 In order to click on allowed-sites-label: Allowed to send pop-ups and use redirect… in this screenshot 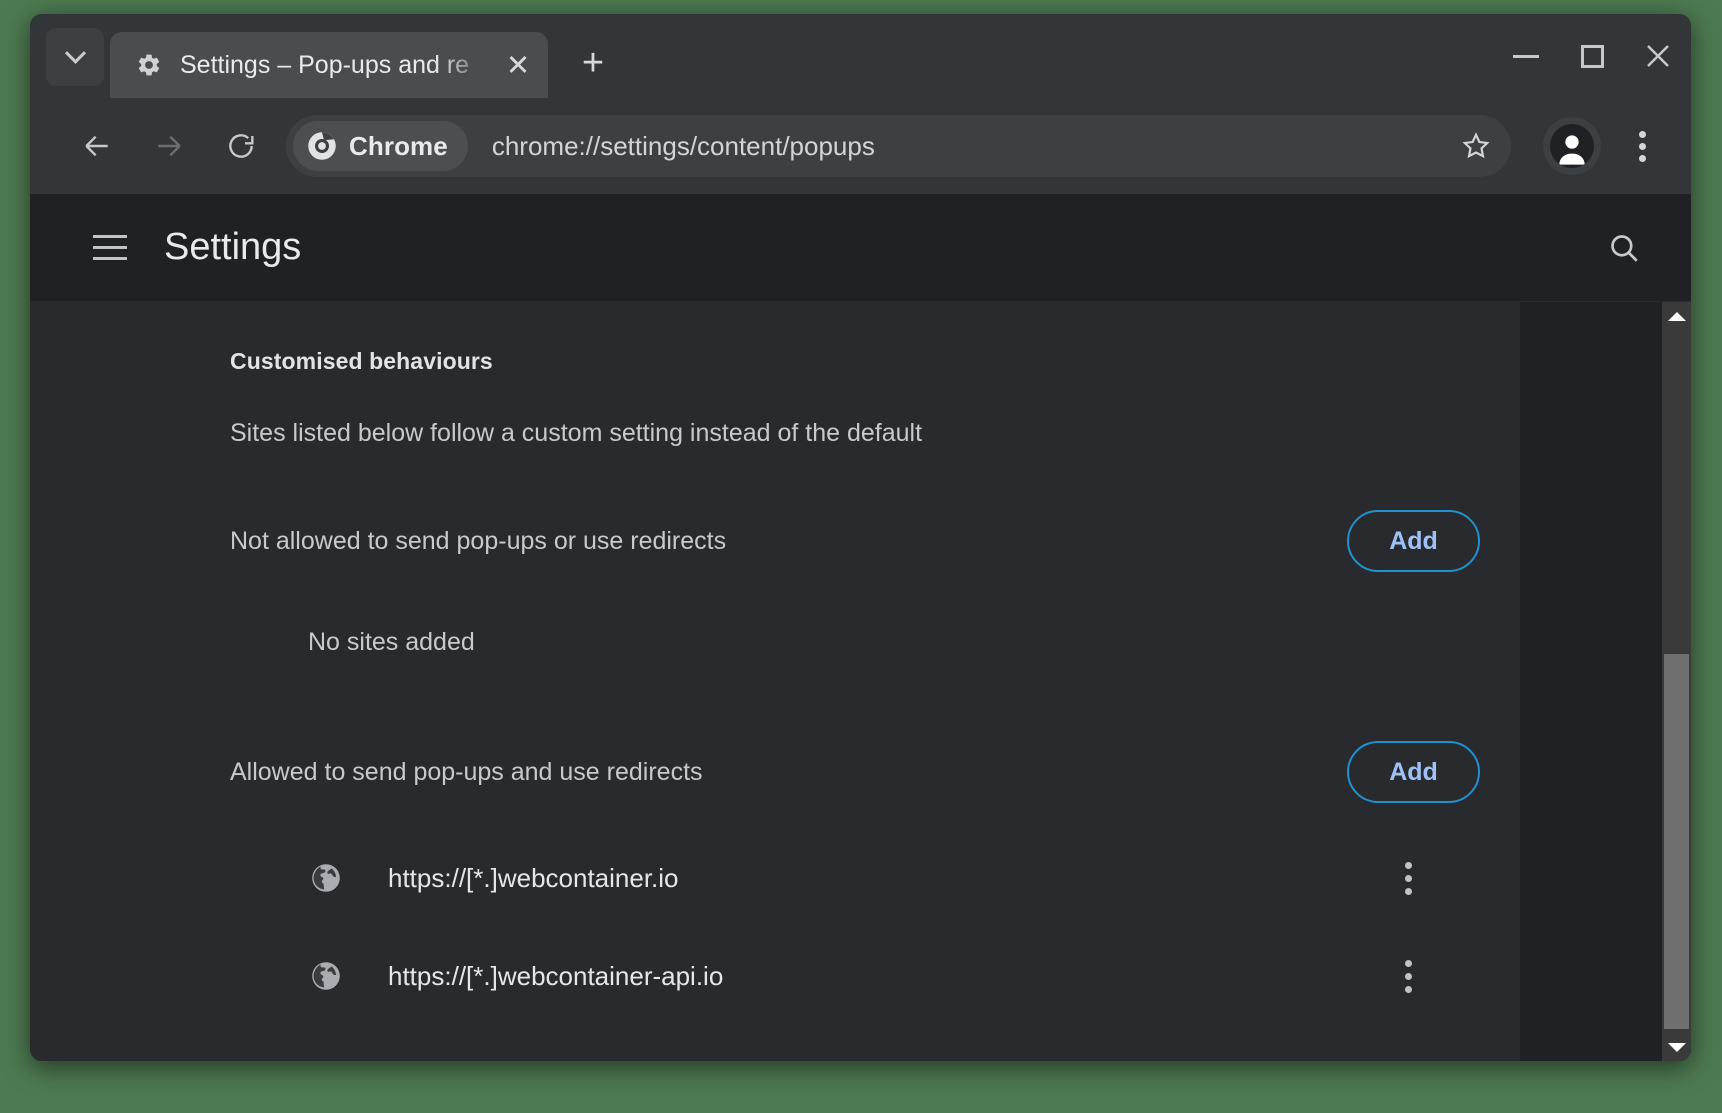, I will do `click(466, 771)`.